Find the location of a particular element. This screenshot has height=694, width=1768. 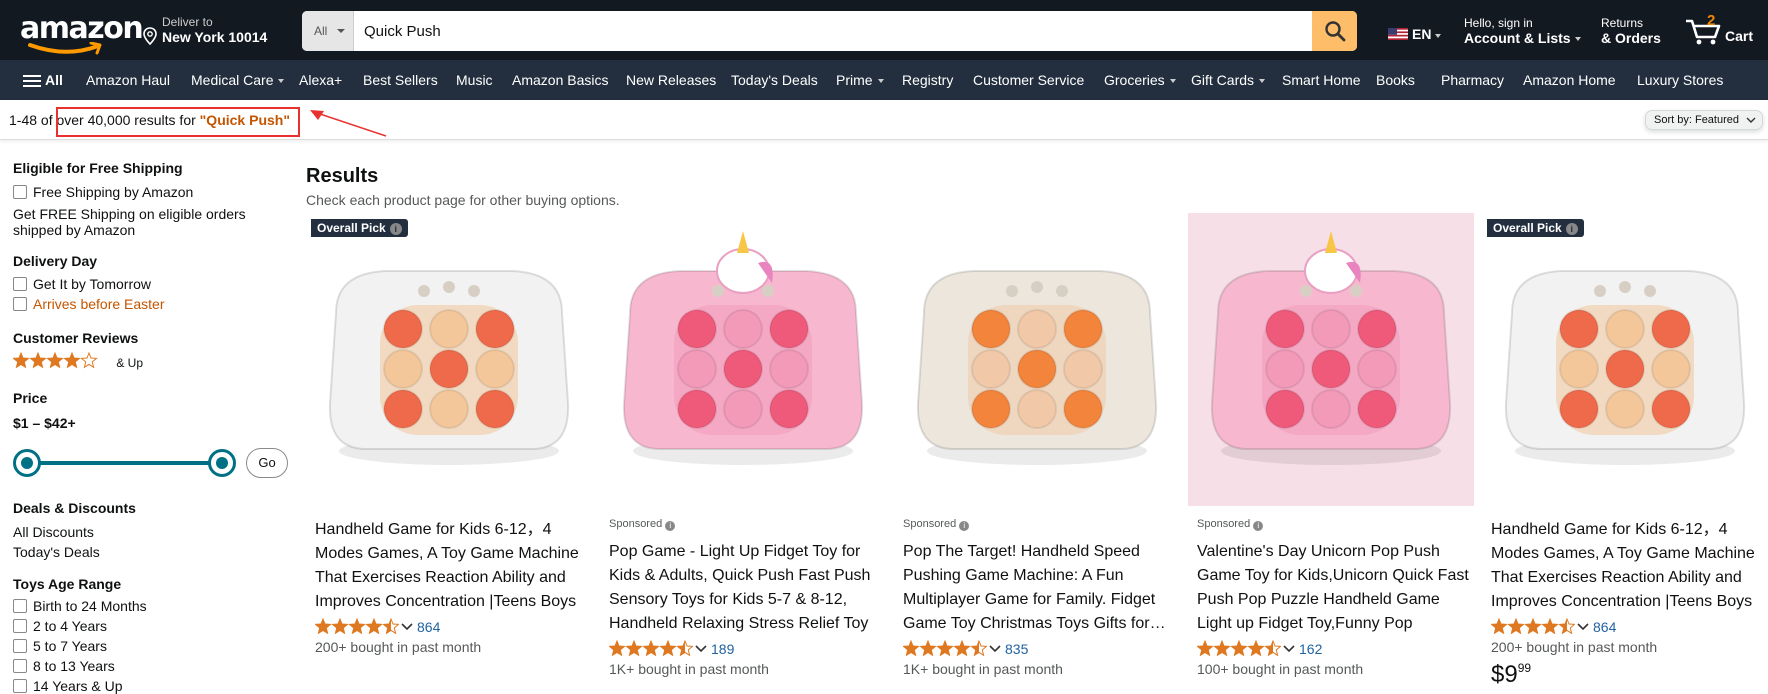

price-slider-max-handle is located at coordinates (222, 463).